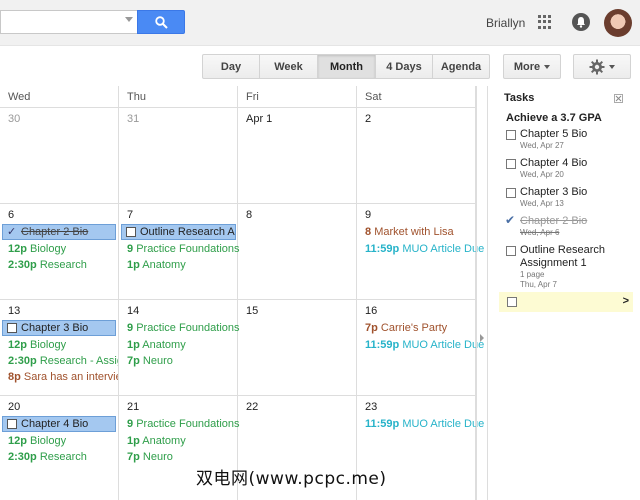 The width and height of the screenshot is (640, 500). I want to click on four-days-view-button: 4 Days, so click(404, 66).